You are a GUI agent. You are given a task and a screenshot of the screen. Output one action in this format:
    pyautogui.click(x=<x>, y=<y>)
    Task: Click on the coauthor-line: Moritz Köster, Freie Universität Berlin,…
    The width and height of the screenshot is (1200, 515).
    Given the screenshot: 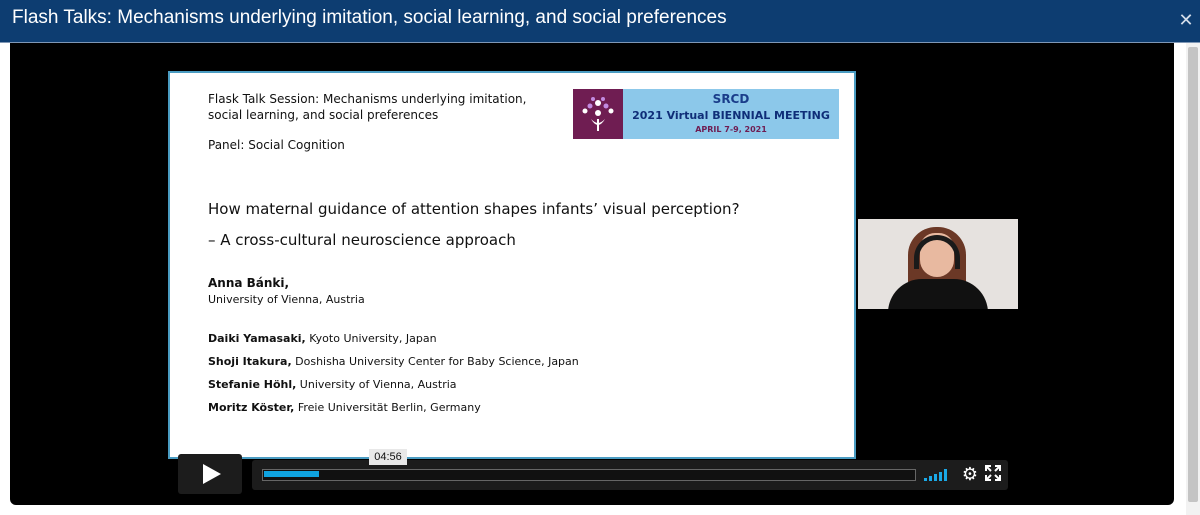 What is the action you would take?
    pyautogui.click(x=344, y=407)
    